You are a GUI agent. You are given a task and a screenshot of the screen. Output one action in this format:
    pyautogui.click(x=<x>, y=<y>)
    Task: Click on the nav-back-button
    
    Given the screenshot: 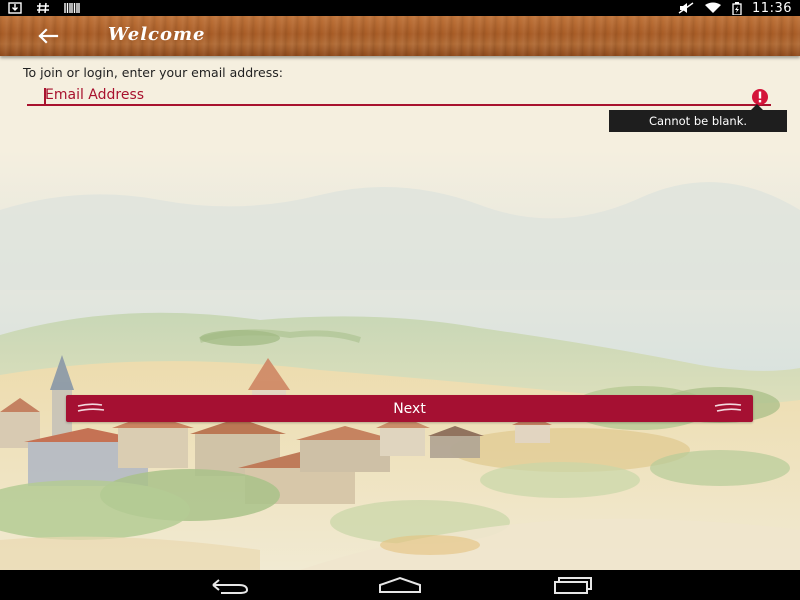 What is the action you would take?
    pyautogui.click(x=228, y=585)
    